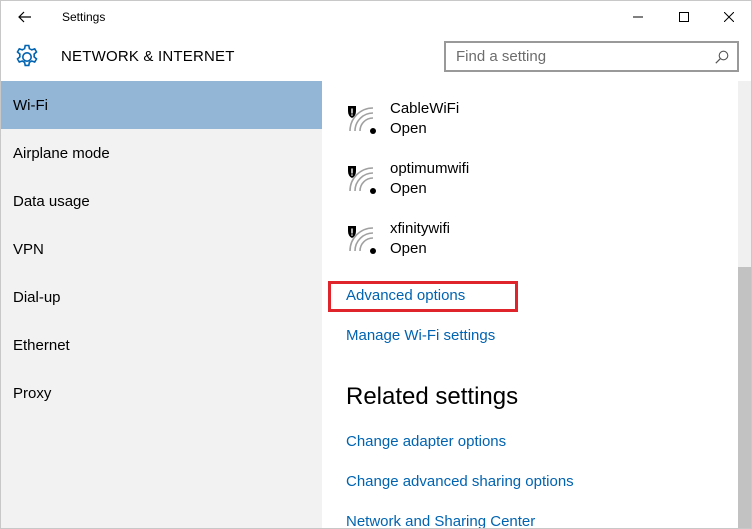  I want to click on search-box, so click(591, 56).